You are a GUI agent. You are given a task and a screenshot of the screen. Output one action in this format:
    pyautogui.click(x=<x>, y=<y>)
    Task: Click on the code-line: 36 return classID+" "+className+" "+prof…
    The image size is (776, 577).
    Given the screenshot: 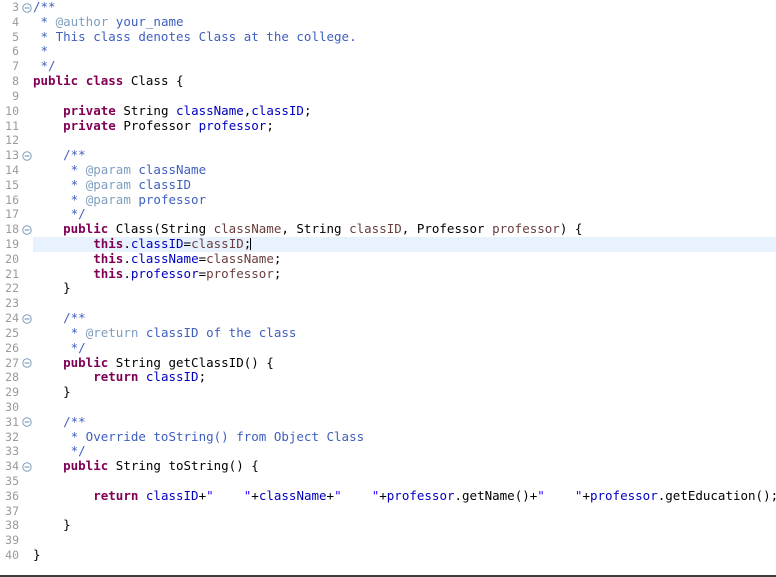 What is the action you would take?
    pyautogui.click(x=388, y=496)
    